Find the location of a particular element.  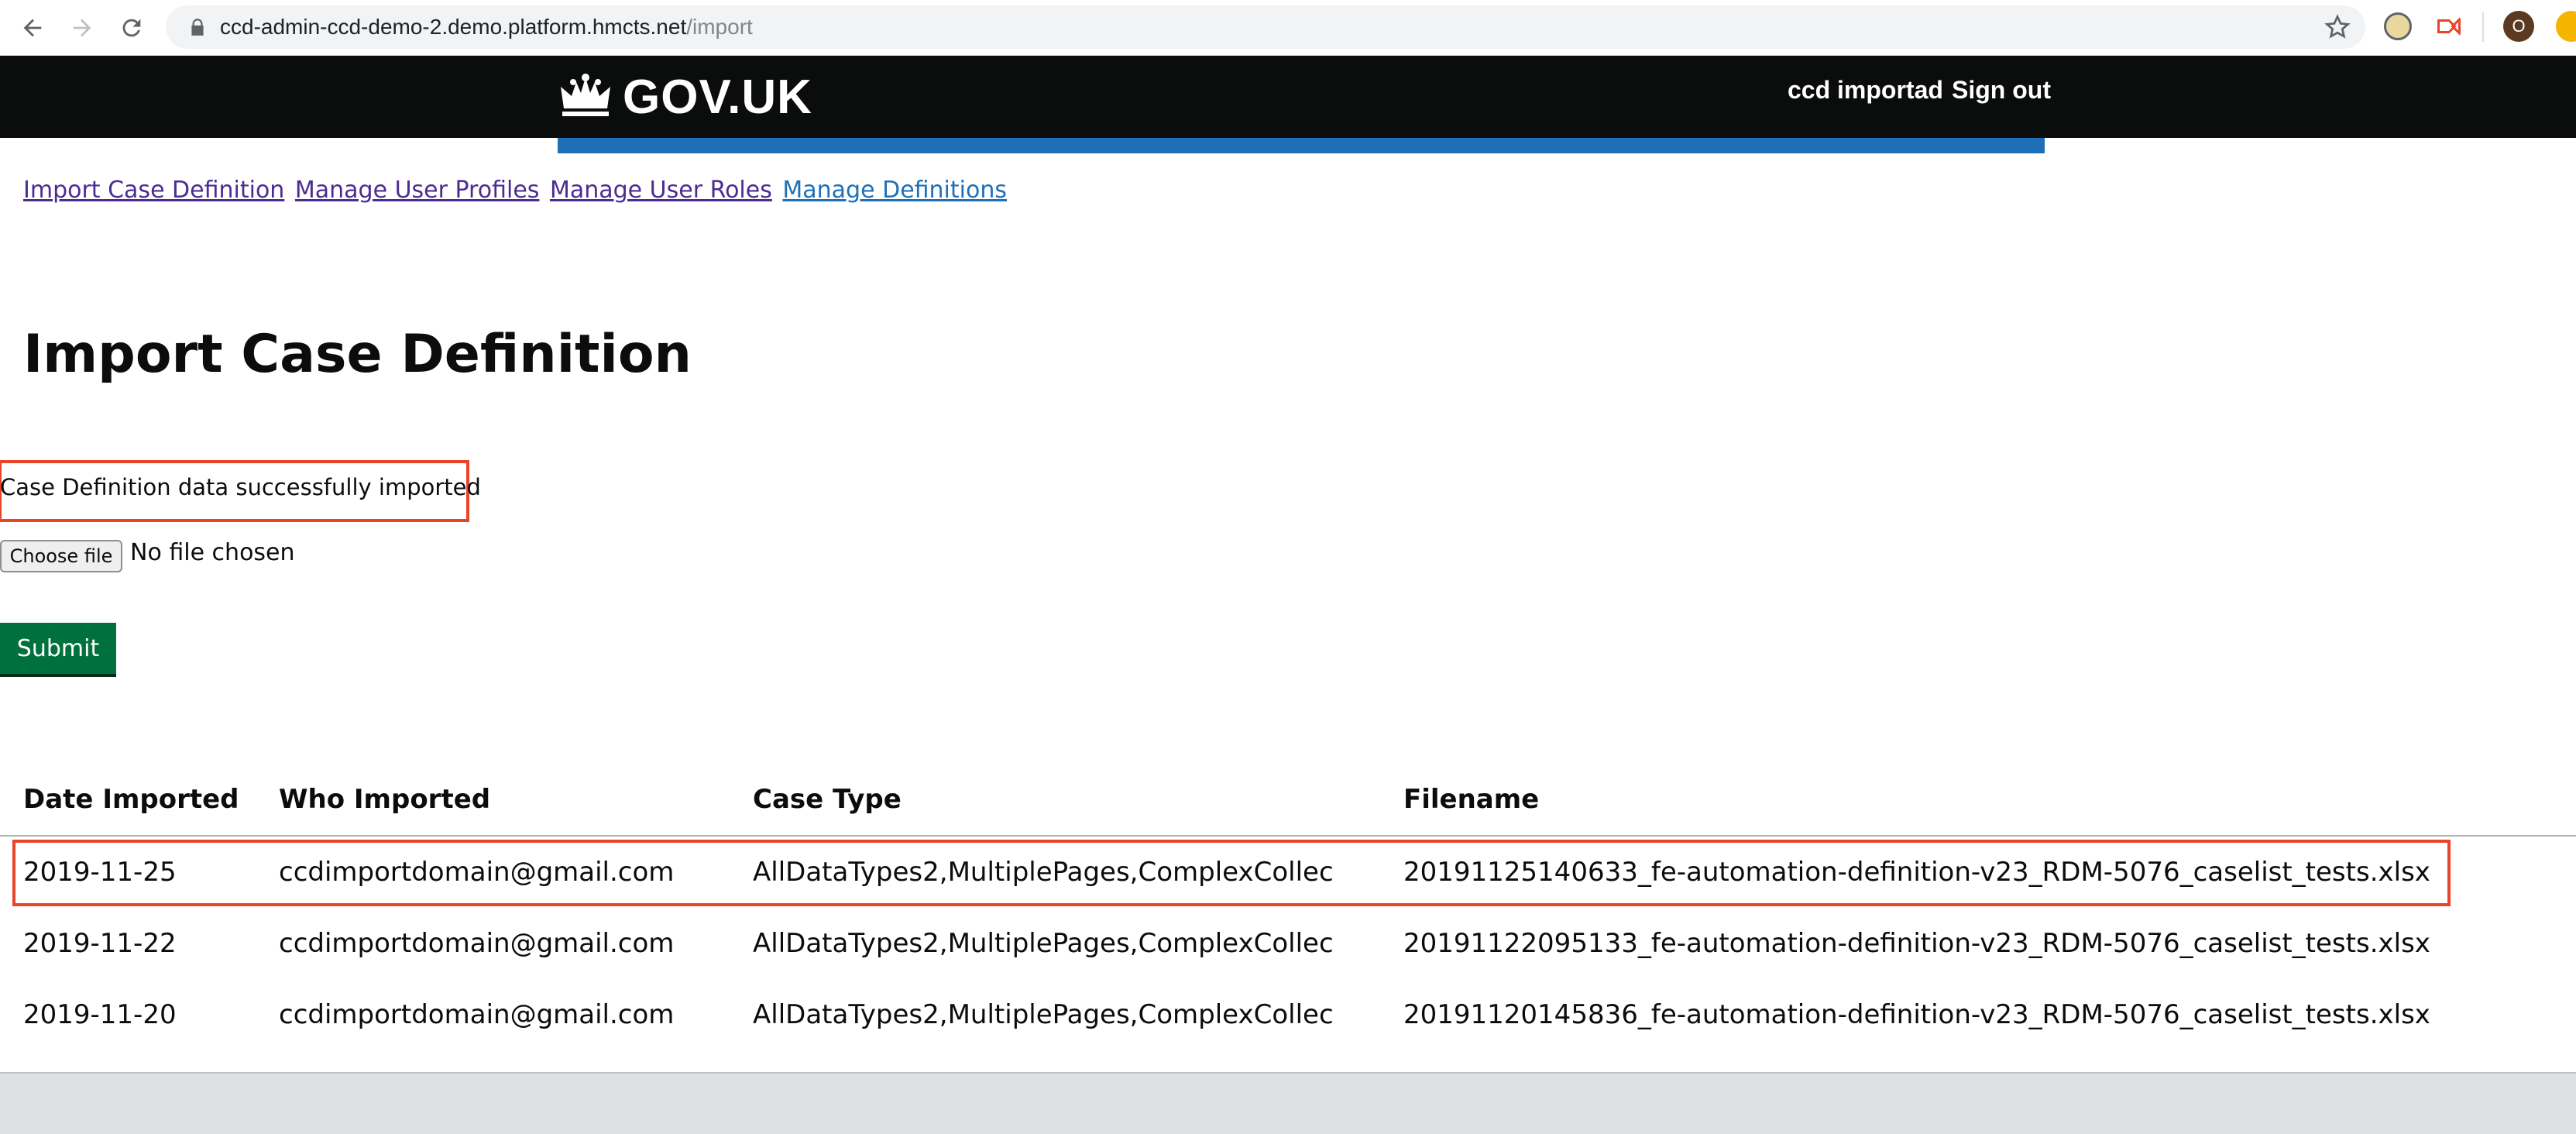

forward-icon is located at coordinates (82, 28).